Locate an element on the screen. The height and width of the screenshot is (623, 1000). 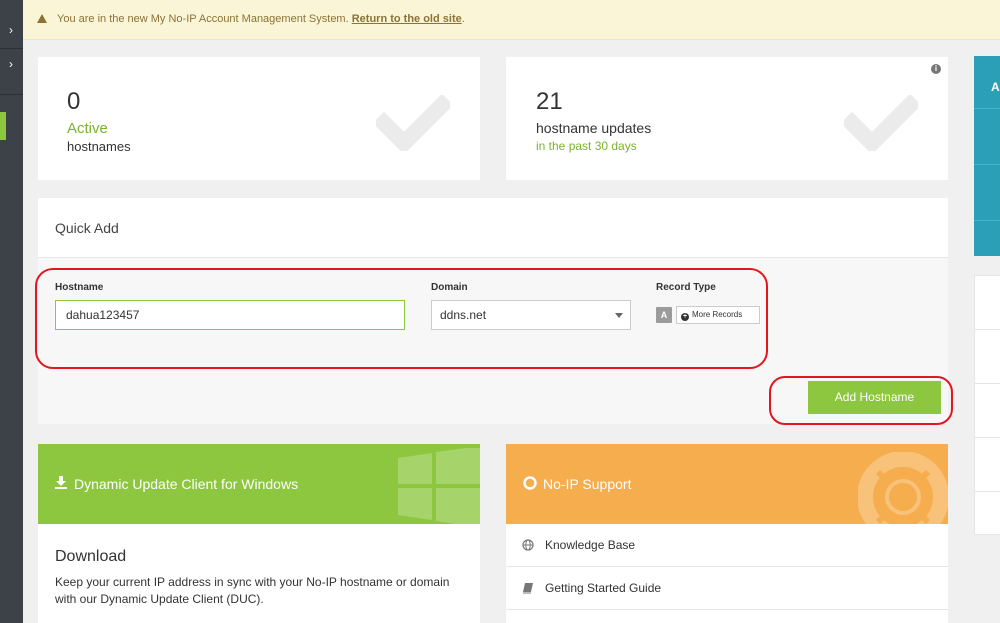
support-panel-body: Knowledge Base Getting Started Guide is located at coordinates (727, 573).